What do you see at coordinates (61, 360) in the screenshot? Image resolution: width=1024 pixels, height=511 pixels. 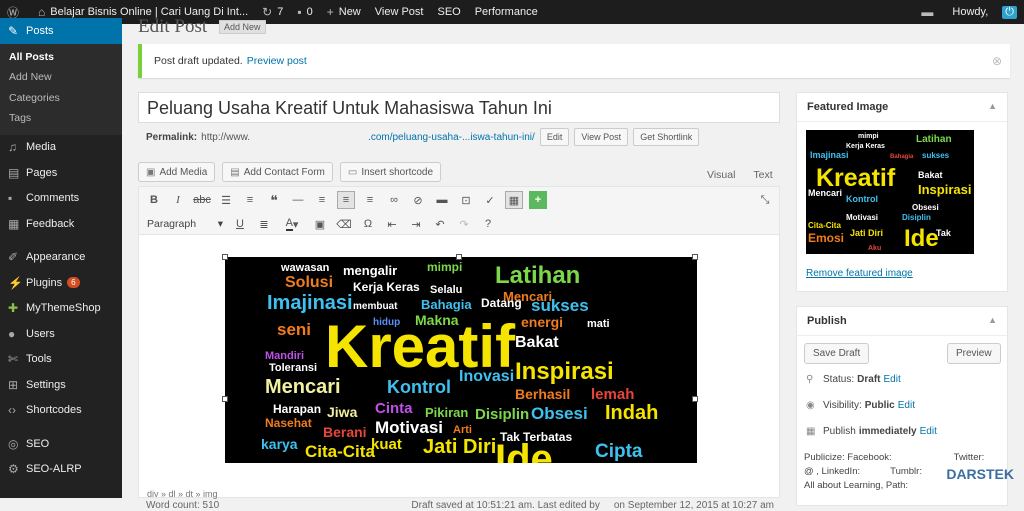 I see `sidebar-item-tools: ✄ Tools` at bounding box center [61, 360].